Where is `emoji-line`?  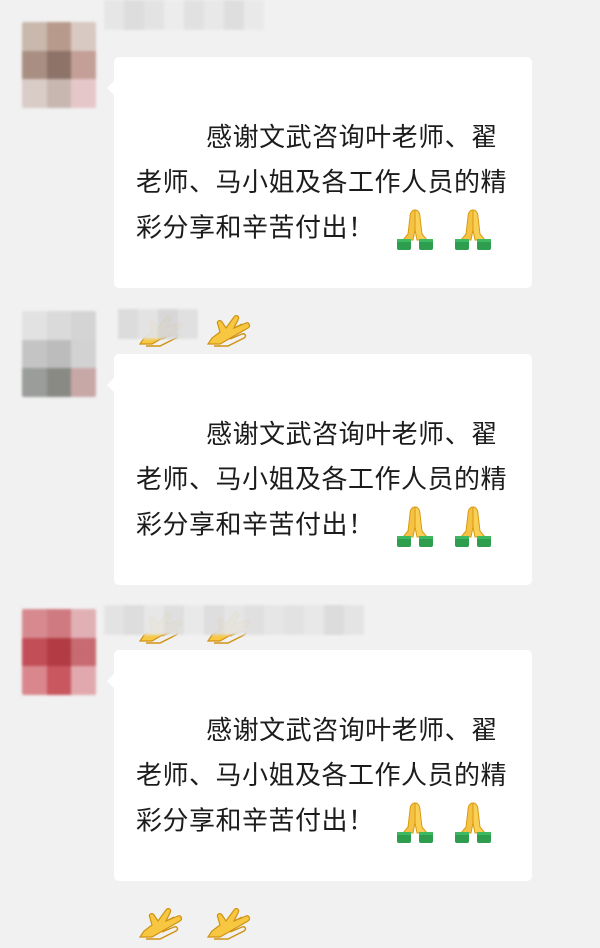 emoji-line is located at coordinates (323, 921).